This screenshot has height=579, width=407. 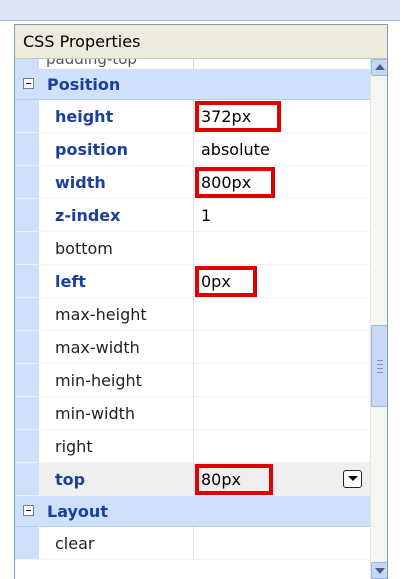 I want to click on property-row-max-height: max-height, so click(x=192, y=314).